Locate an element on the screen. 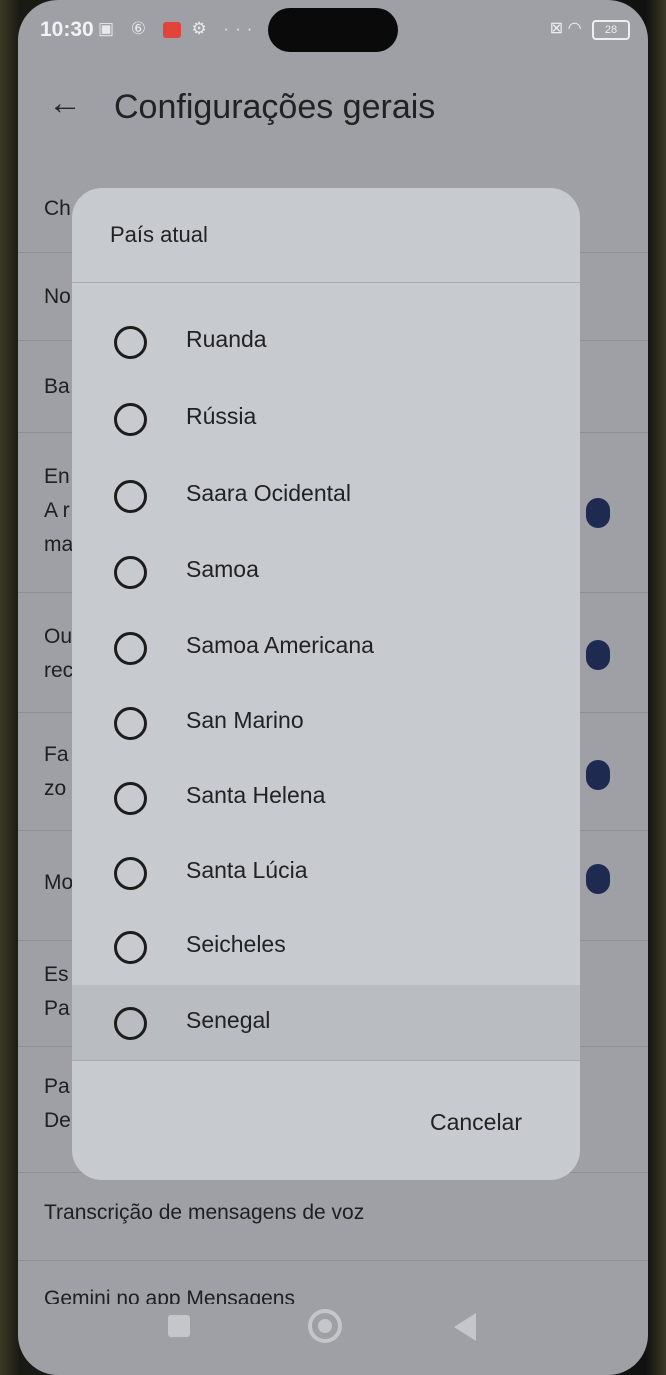 The image size is (666, 1375). option-label: Santa Lúcia is located at coordinates (247, 870).